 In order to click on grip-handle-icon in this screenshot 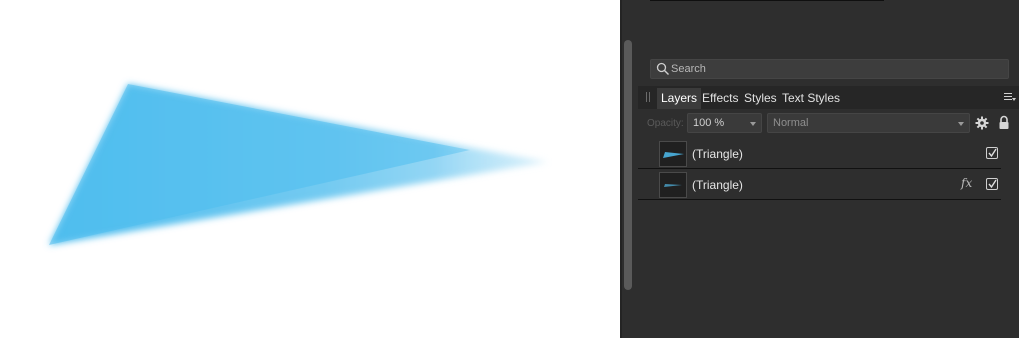, I will do `click(648, 97)`.